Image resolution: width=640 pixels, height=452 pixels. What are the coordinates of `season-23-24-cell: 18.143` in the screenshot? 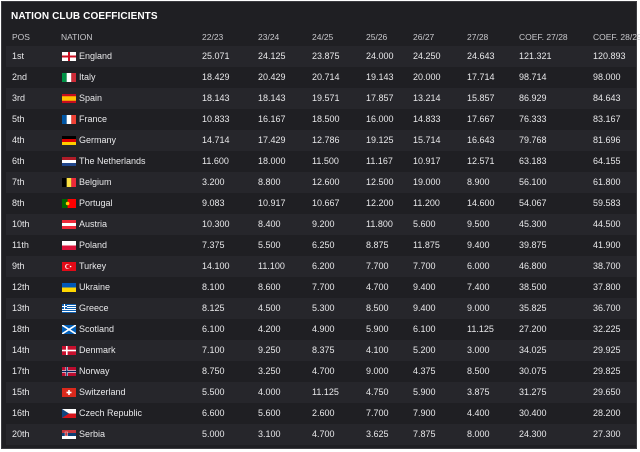 It's located at (272, 98).